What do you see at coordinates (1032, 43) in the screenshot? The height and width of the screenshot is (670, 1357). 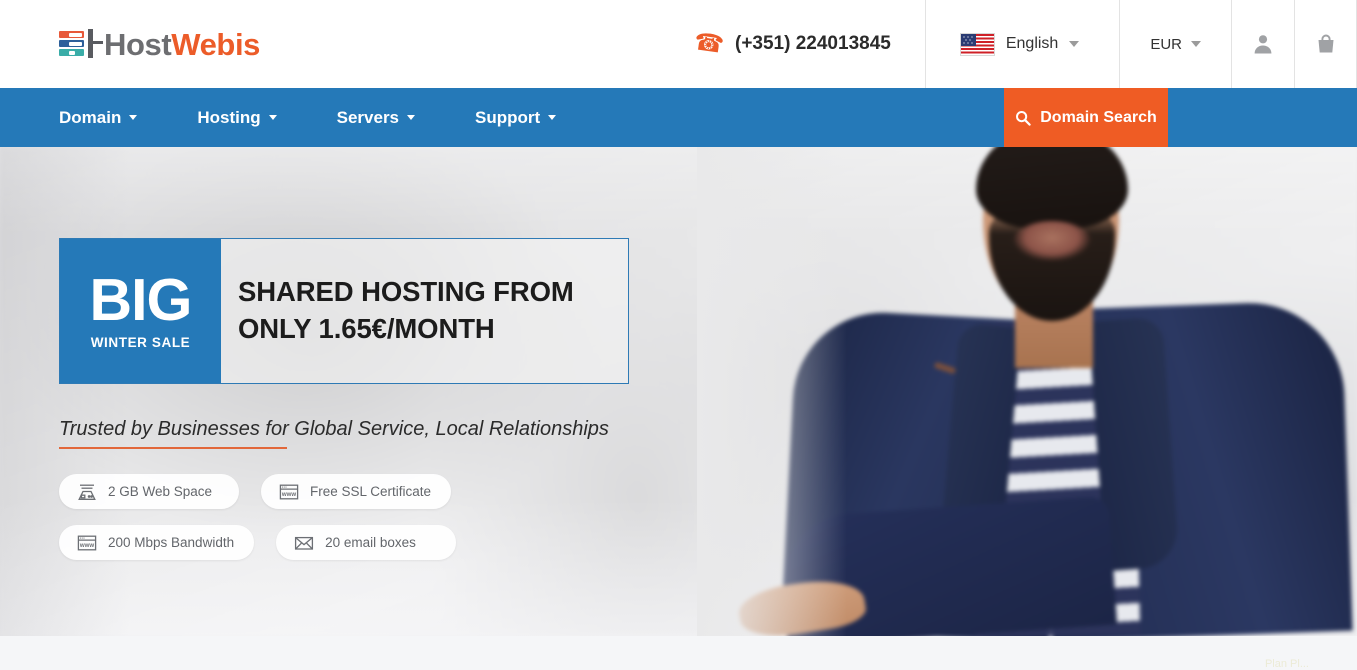 I see `language-label: English` at bounding box center [1032, 43].